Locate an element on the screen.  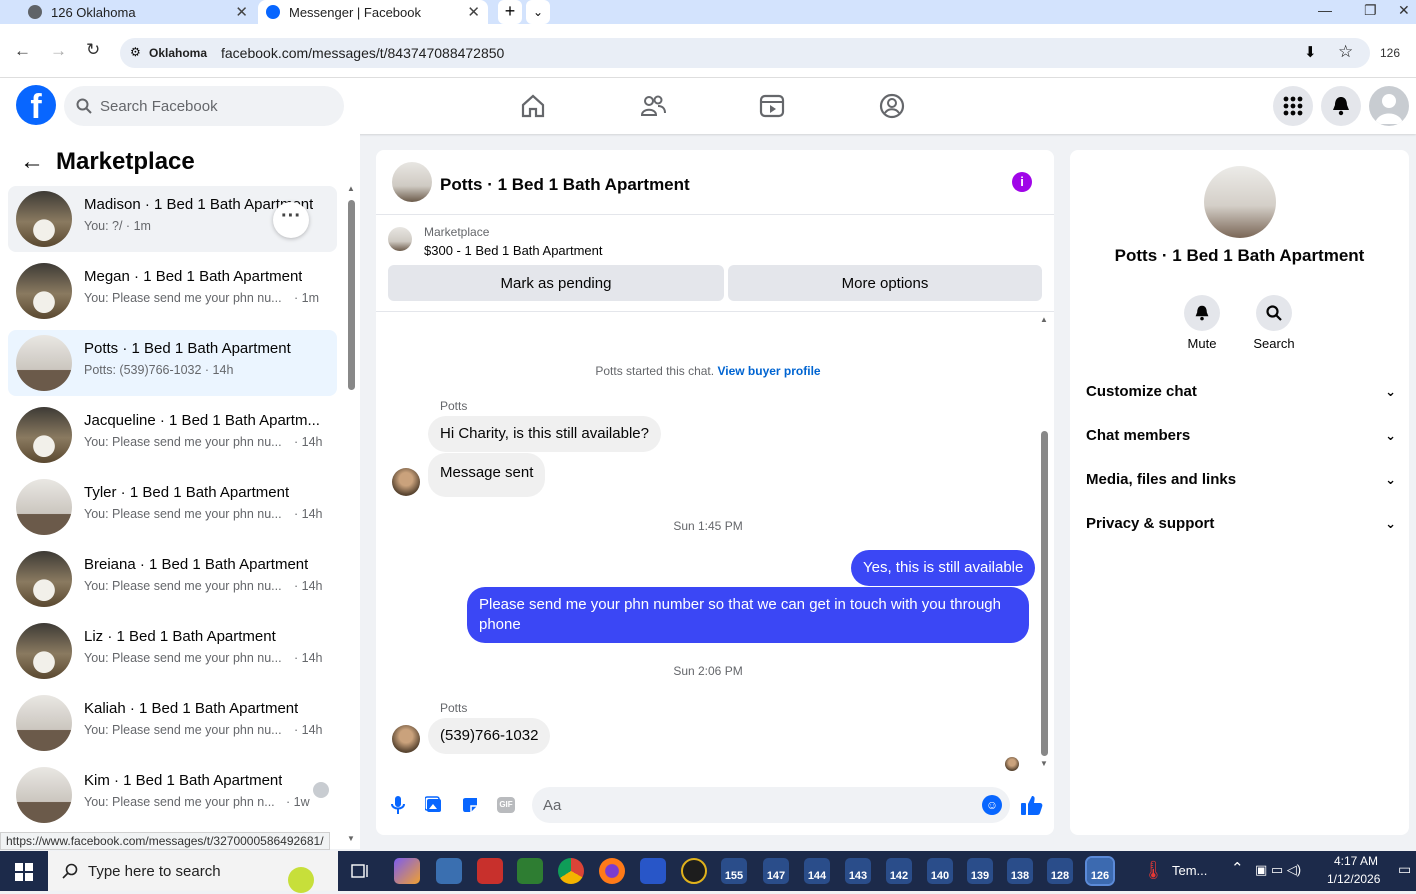
windows-start-icon is located at coordinates (24, 872).